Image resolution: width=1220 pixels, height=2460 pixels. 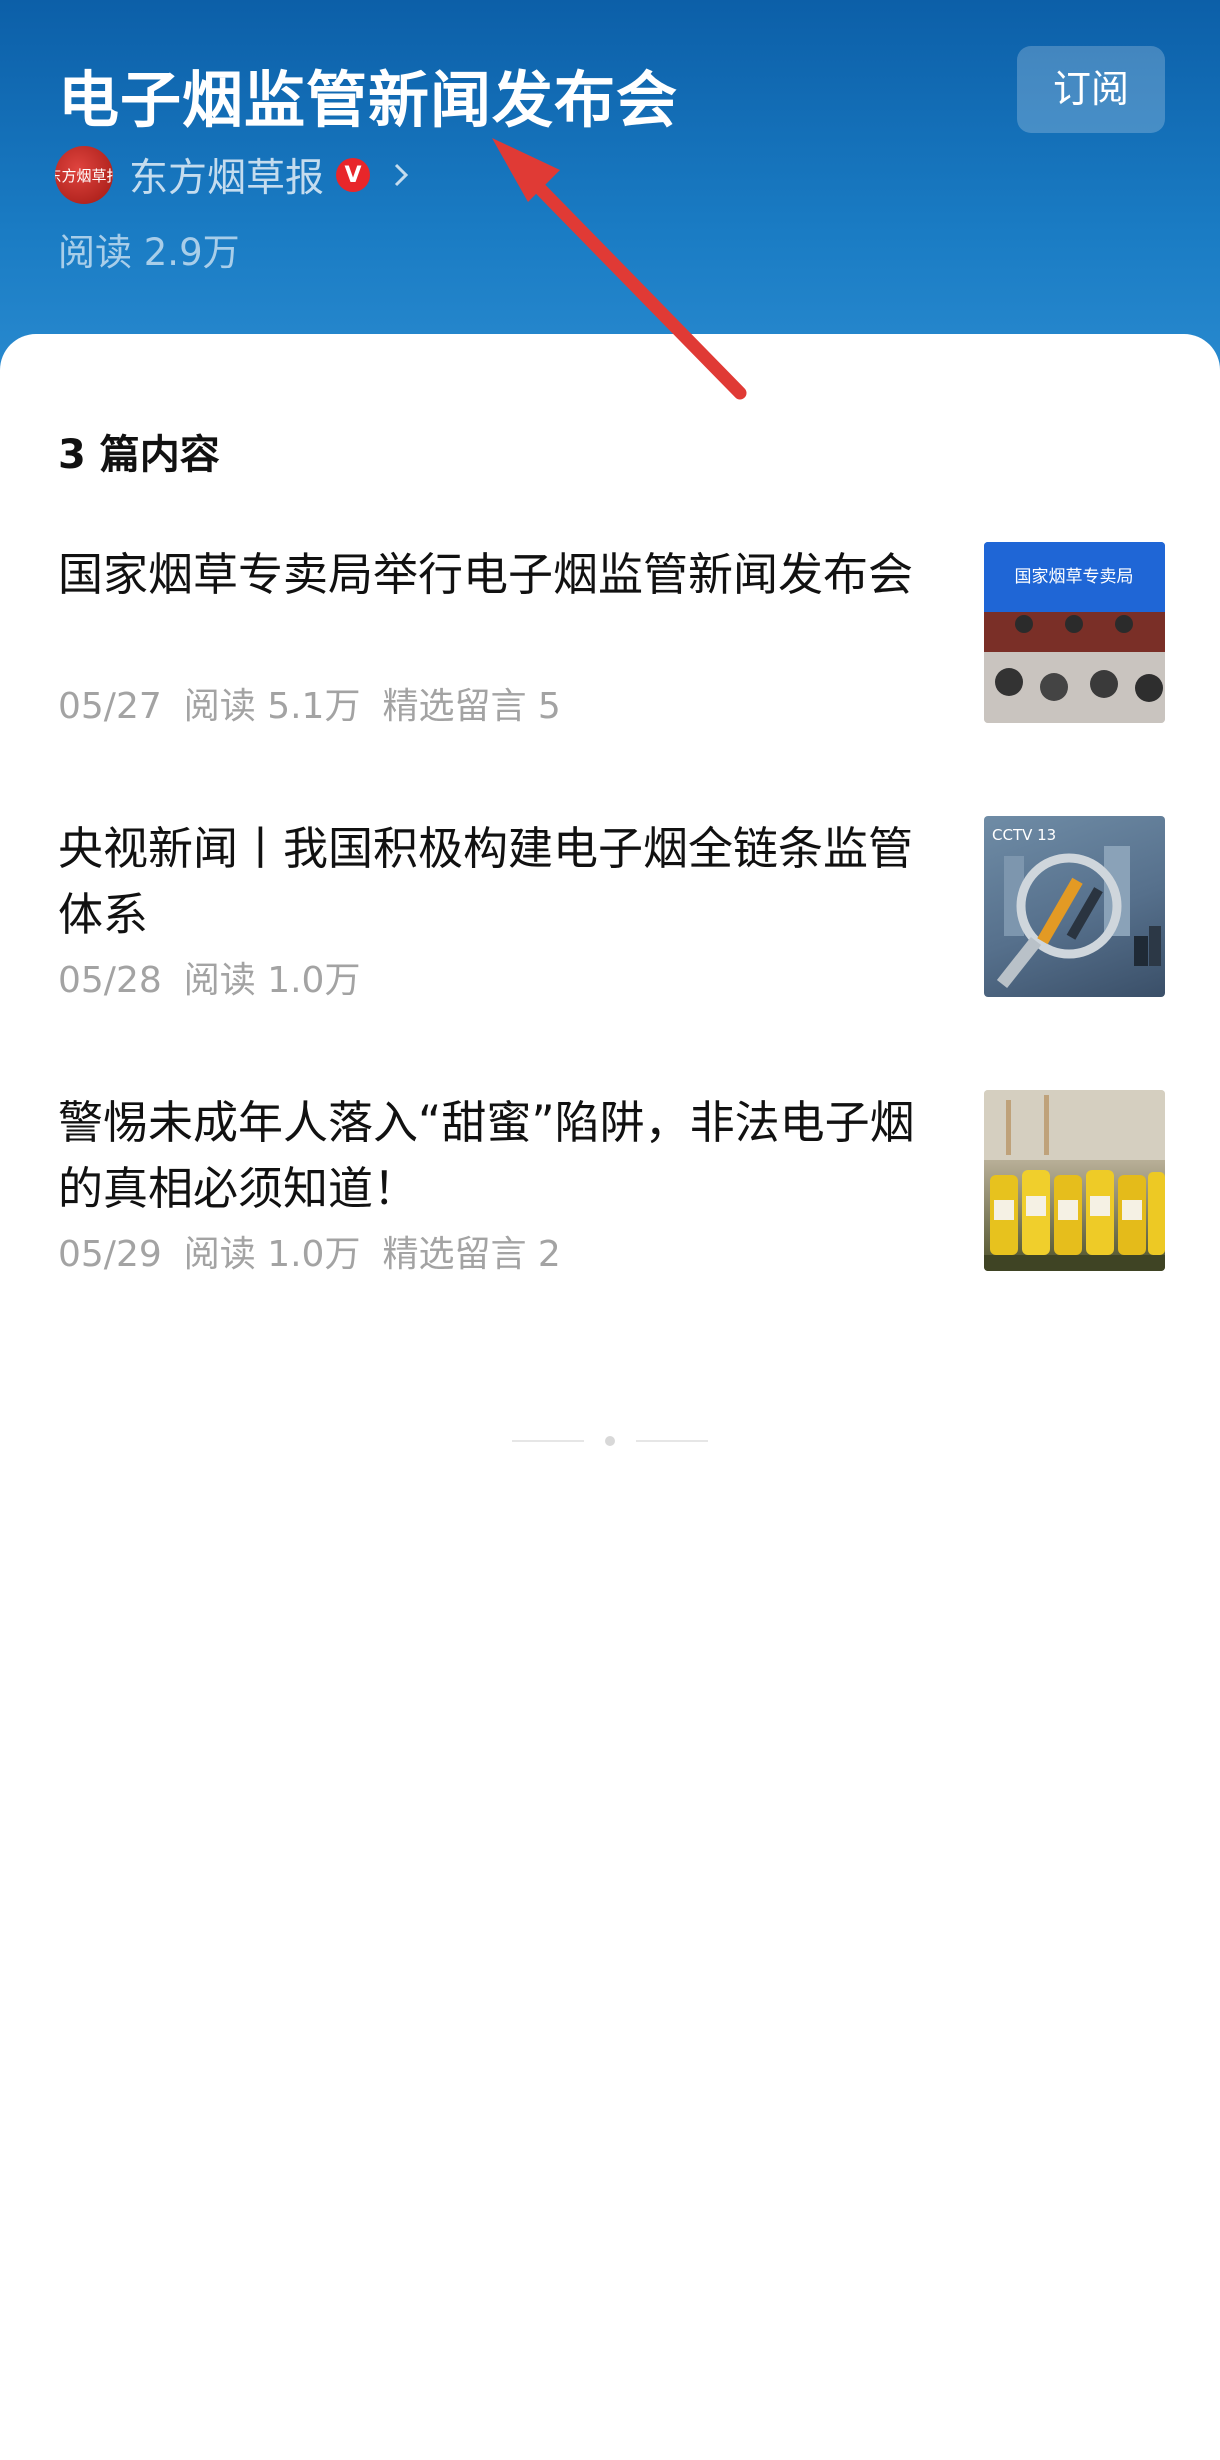 I want to click on page-indicator, so click(x=610, y=1441).